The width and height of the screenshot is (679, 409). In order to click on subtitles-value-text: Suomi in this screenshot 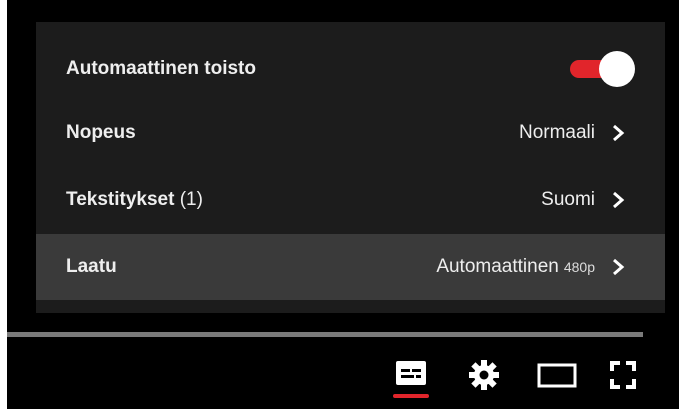, I will do `click(568, 199)`.